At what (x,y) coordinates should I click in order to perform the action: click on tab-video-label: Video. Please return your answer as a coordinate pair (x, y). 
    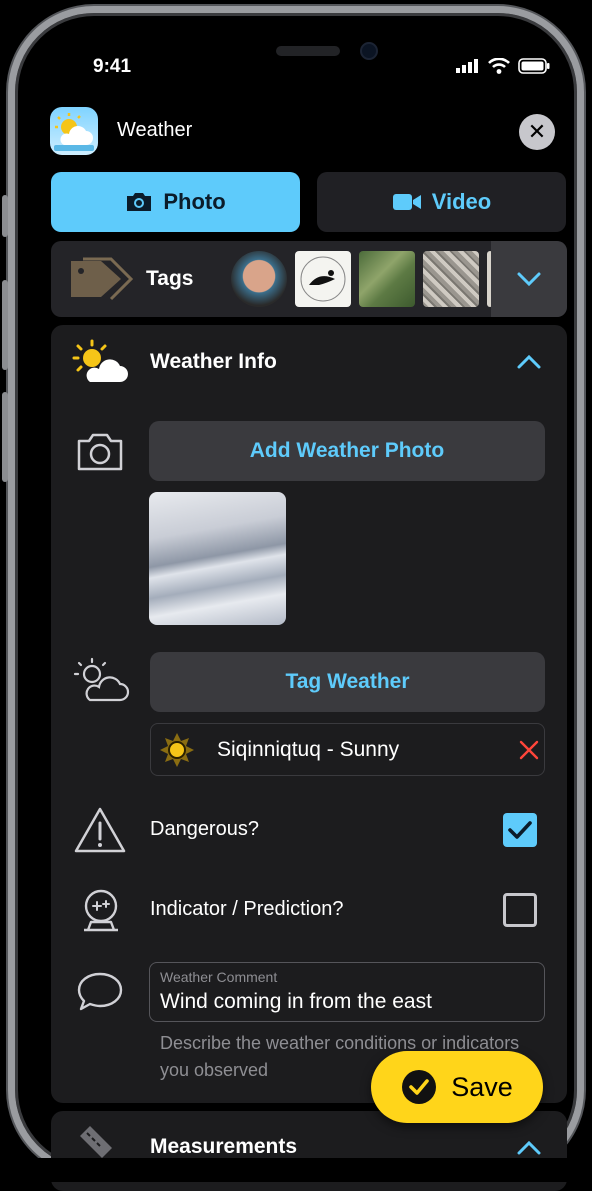
    Looking at the image, I should click on (461, 201).